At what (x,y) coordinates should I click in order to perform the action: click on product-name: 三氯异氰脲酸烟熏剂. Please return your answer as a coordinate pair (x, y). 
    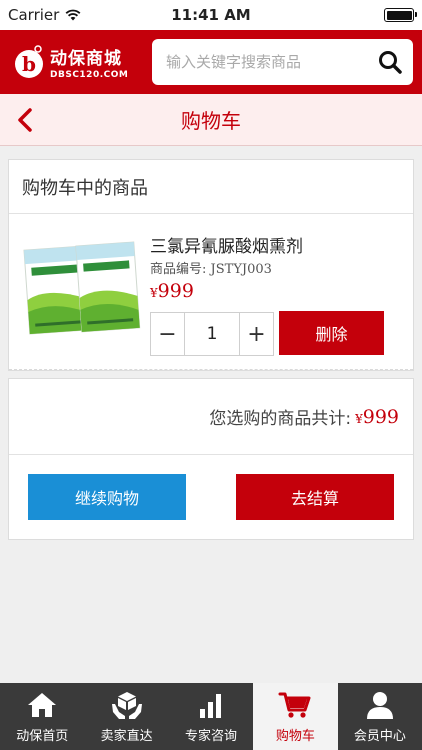
    Looking at the image, I should click on (226, 244).